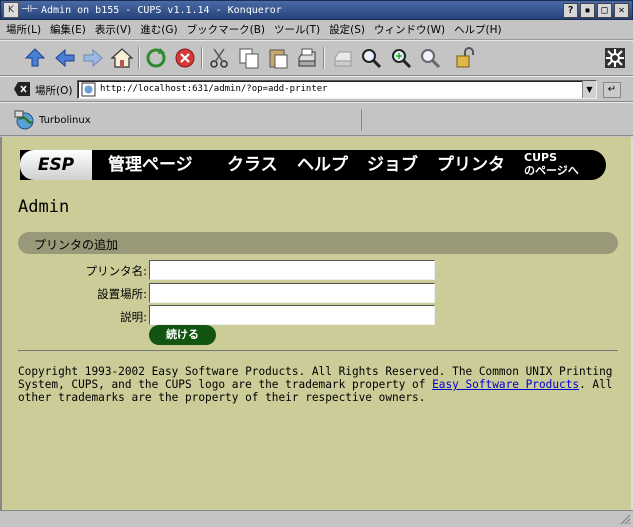  I want to click on divider, so click(318, 350).